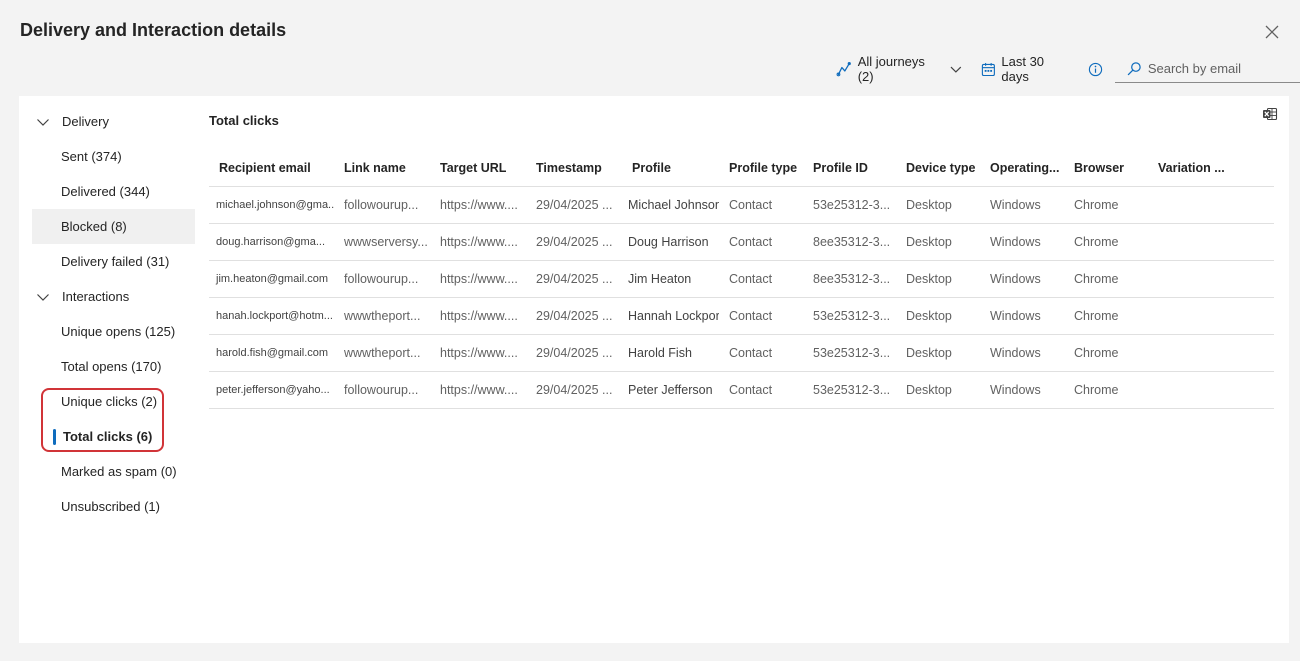 The height and width of the screenshot is (661, 1300). Describe the element at coordinates (85, 121) in the screenshot. I see `nav-group-label: Delivery` at that location.